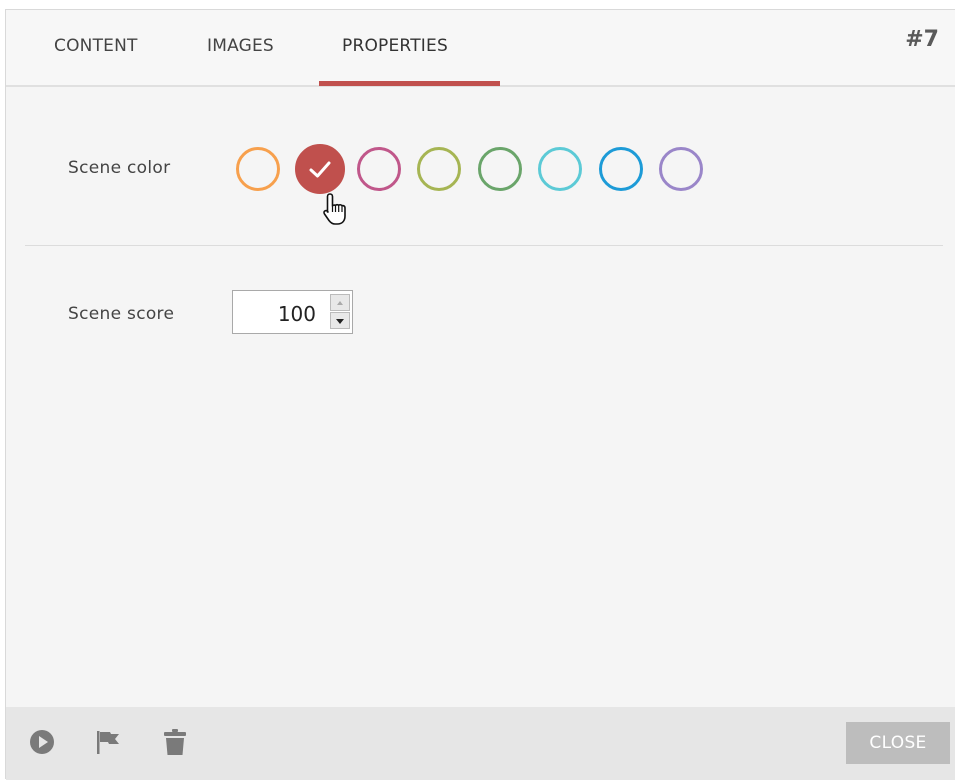 This screenshot has width=955, height=780. Describe the element at coordinates (898, 743) in the screenshot. I see `close-button: CLOSE` at that location.